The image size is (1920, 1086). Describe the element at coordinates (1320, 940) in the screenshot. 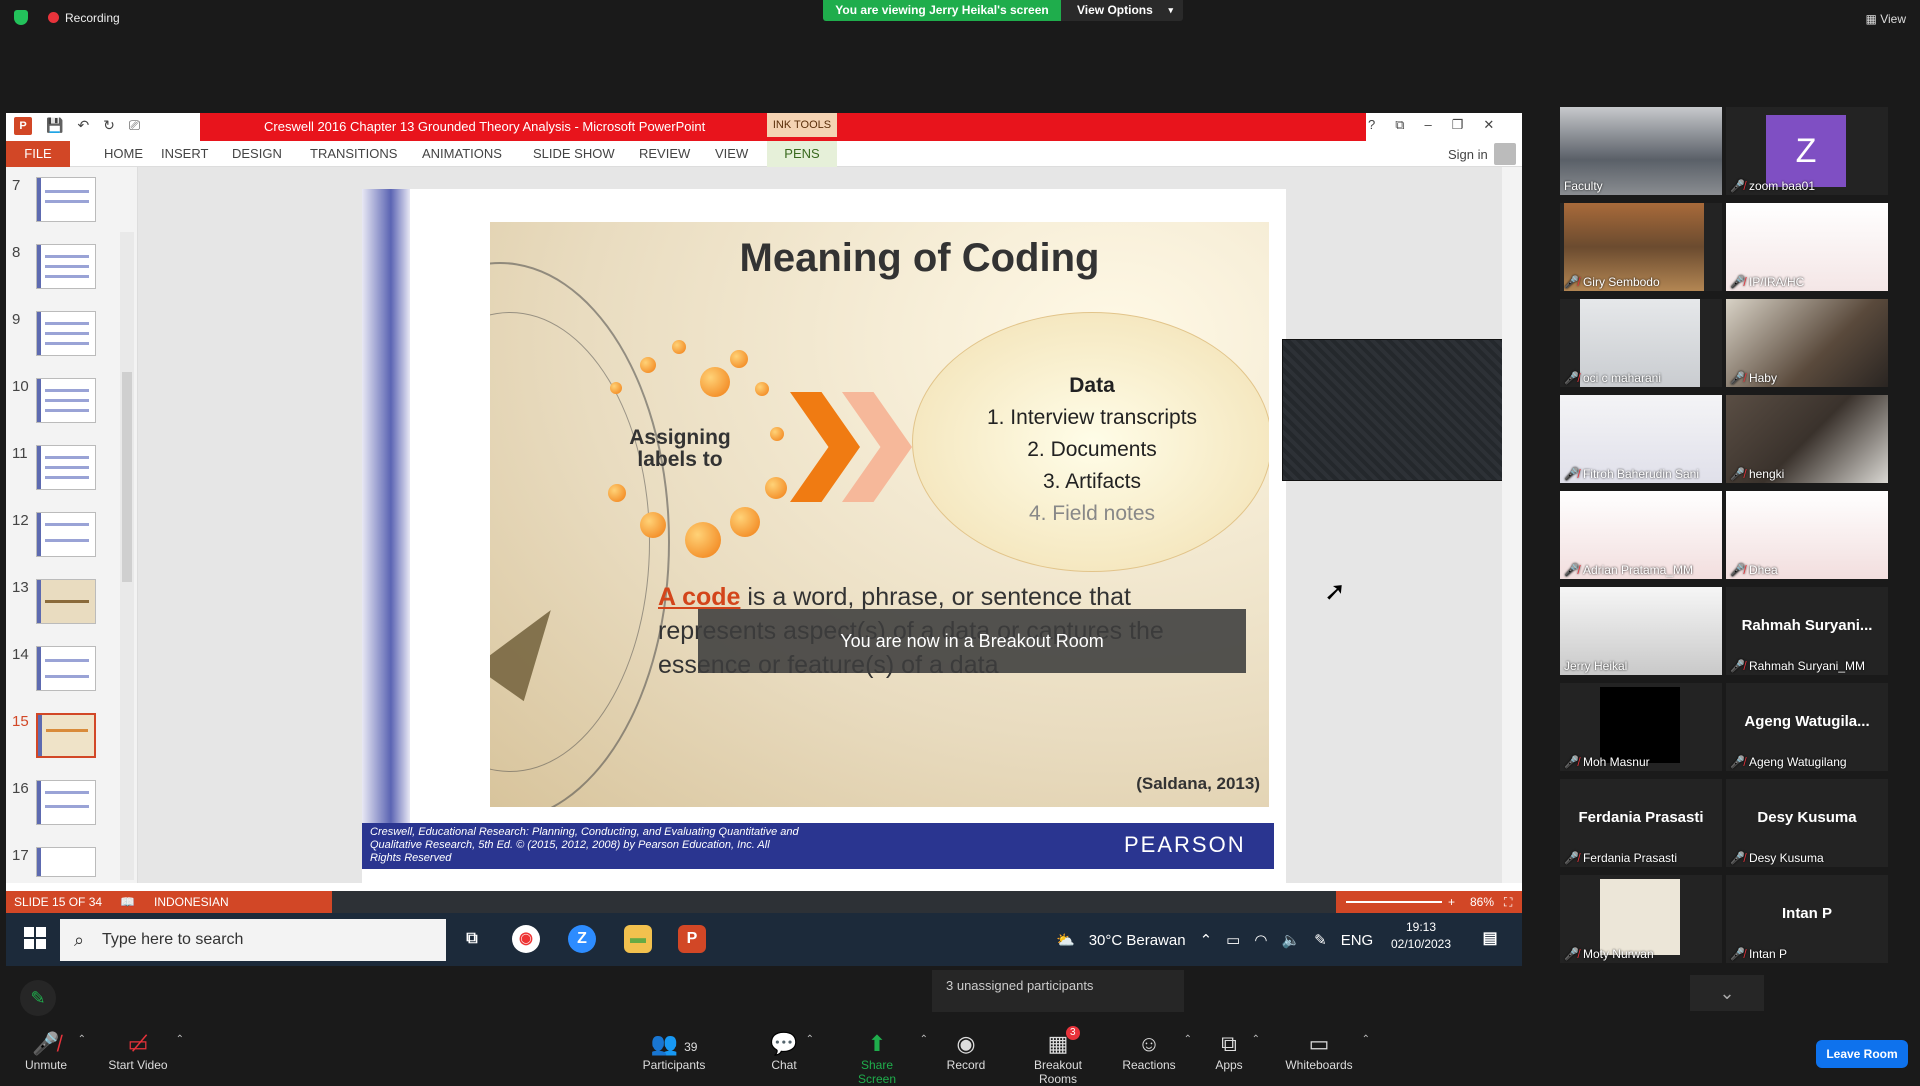

I see `pen-icon: ✎` at that location.